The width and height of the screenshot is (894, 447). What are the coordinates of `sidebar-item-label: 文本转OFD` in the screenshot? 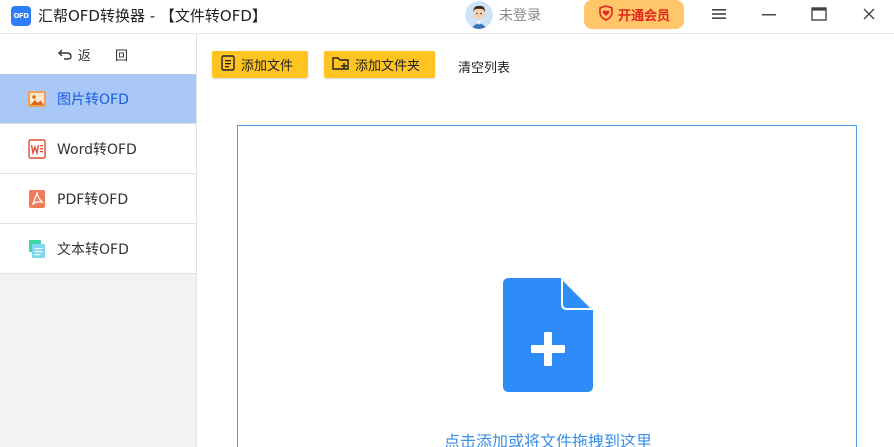 It's located at (93, 249).